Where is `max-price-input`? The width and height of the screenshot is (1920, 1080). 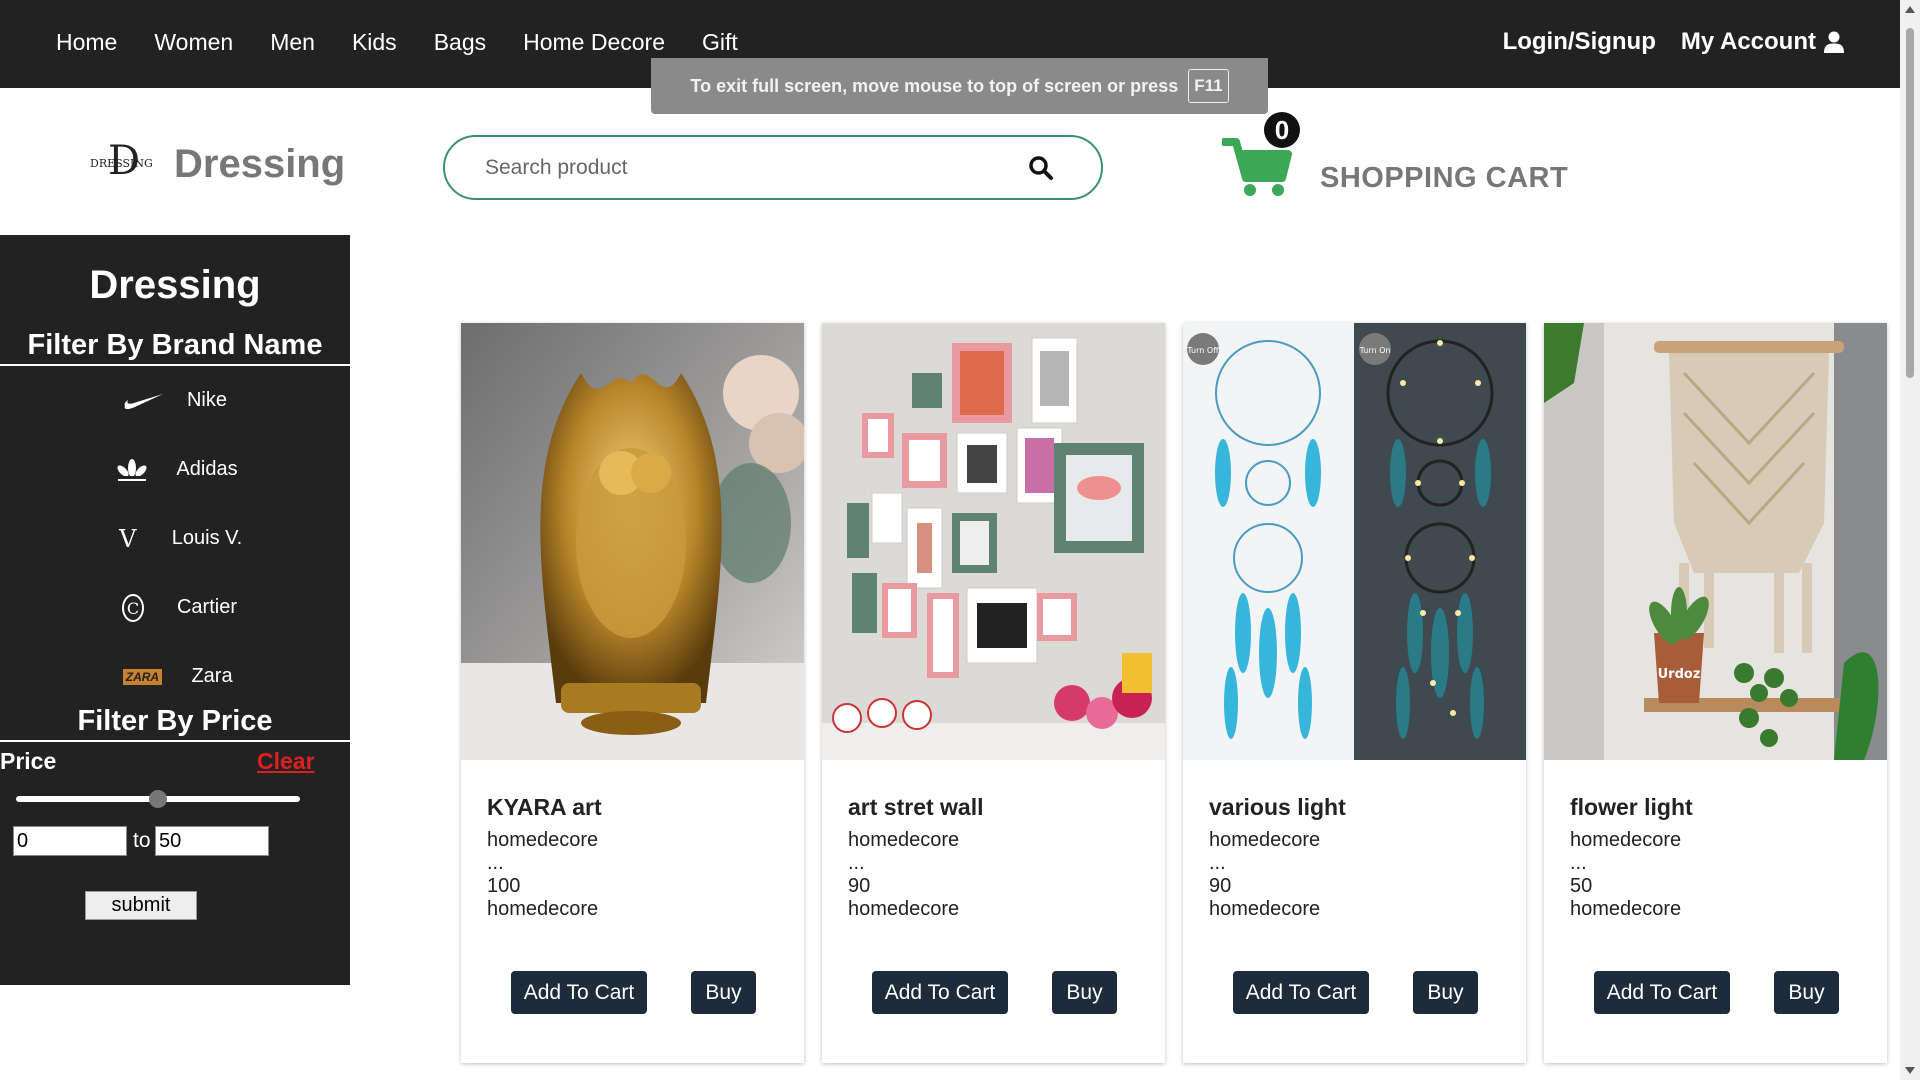 max-price-input is located at coordinates (212, 841).